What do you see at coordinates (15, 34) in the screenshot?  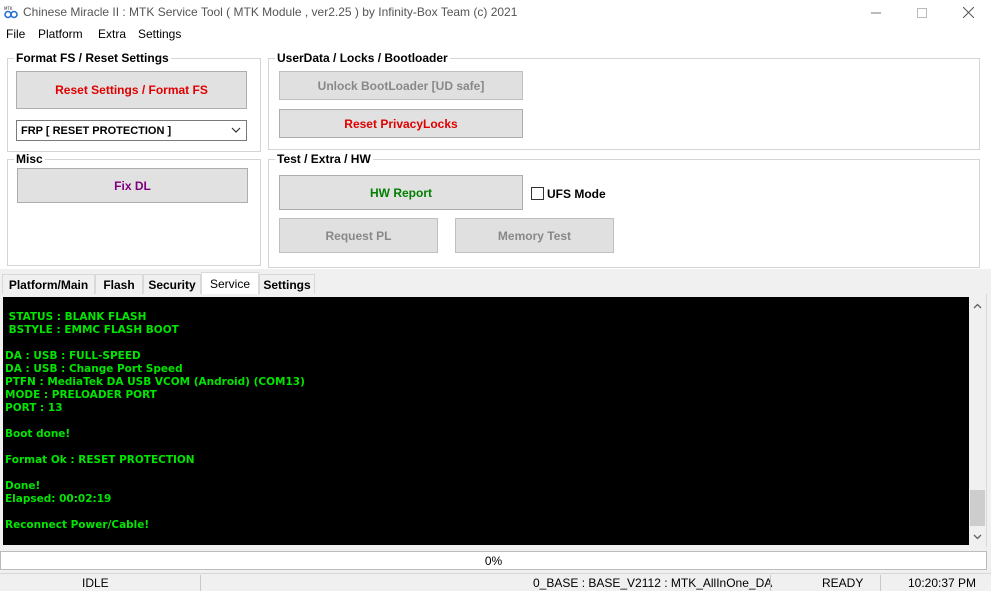 I see `menu-file: File` at bounding box center [15, 34].